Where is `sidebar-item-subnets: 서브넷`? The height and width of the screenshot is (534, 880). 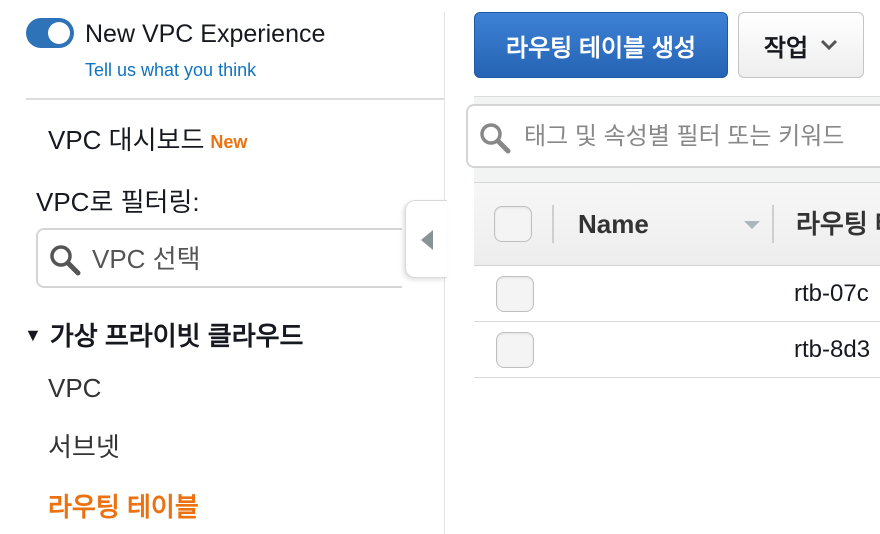
sidebar-item-subnets: 서브넷 is located at coordinates (84, 447).